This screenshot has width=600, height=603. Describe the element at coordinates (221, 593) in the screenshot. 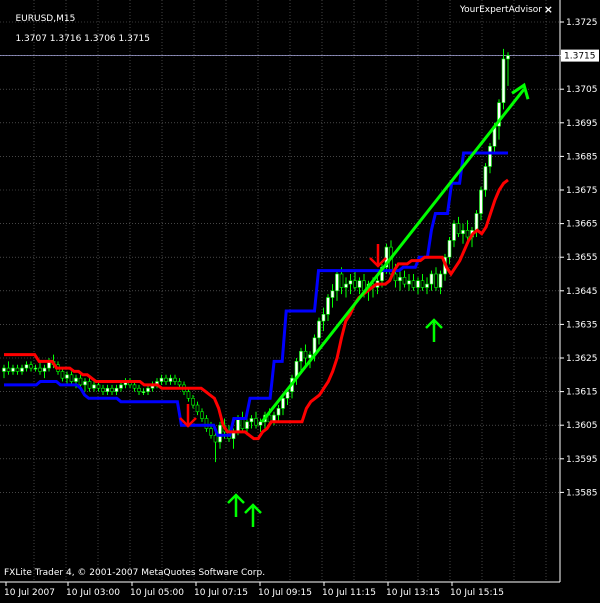

I see `time-tick-label: 10 Jul 07:15` at that location.